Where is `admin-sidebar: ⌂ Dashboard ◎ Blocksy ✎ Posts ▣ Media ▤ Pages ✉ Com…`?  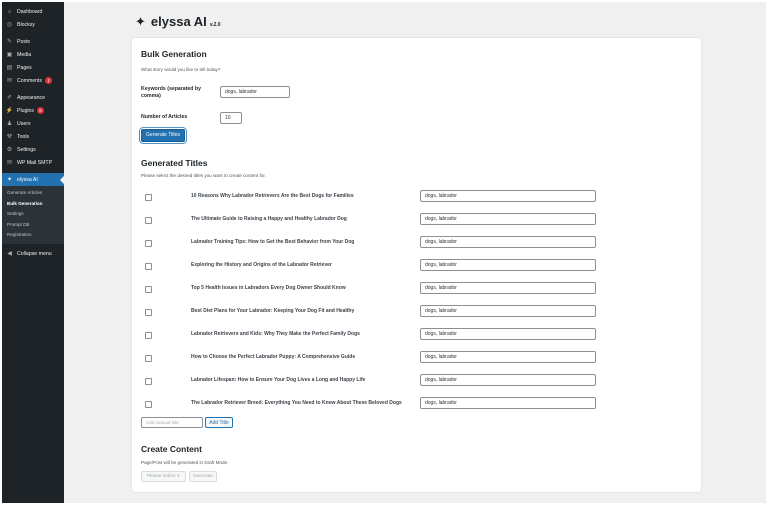
admin-sidebar: ⌂ Dashboard ◎ Blocksy ✎ Posts ▣ Media ▤ Pages ✉ Com… is located at coordinates (33, 252).